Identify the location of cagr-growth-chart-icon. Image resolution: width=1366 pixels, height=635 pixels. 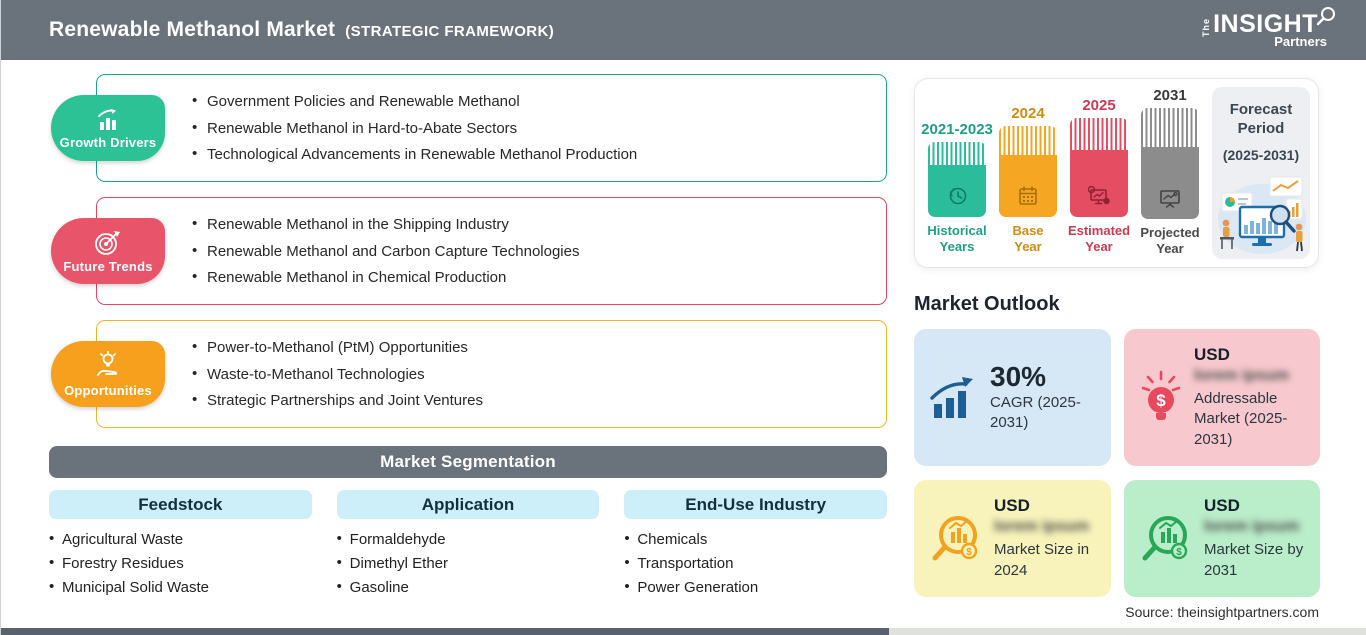
(951, 397).